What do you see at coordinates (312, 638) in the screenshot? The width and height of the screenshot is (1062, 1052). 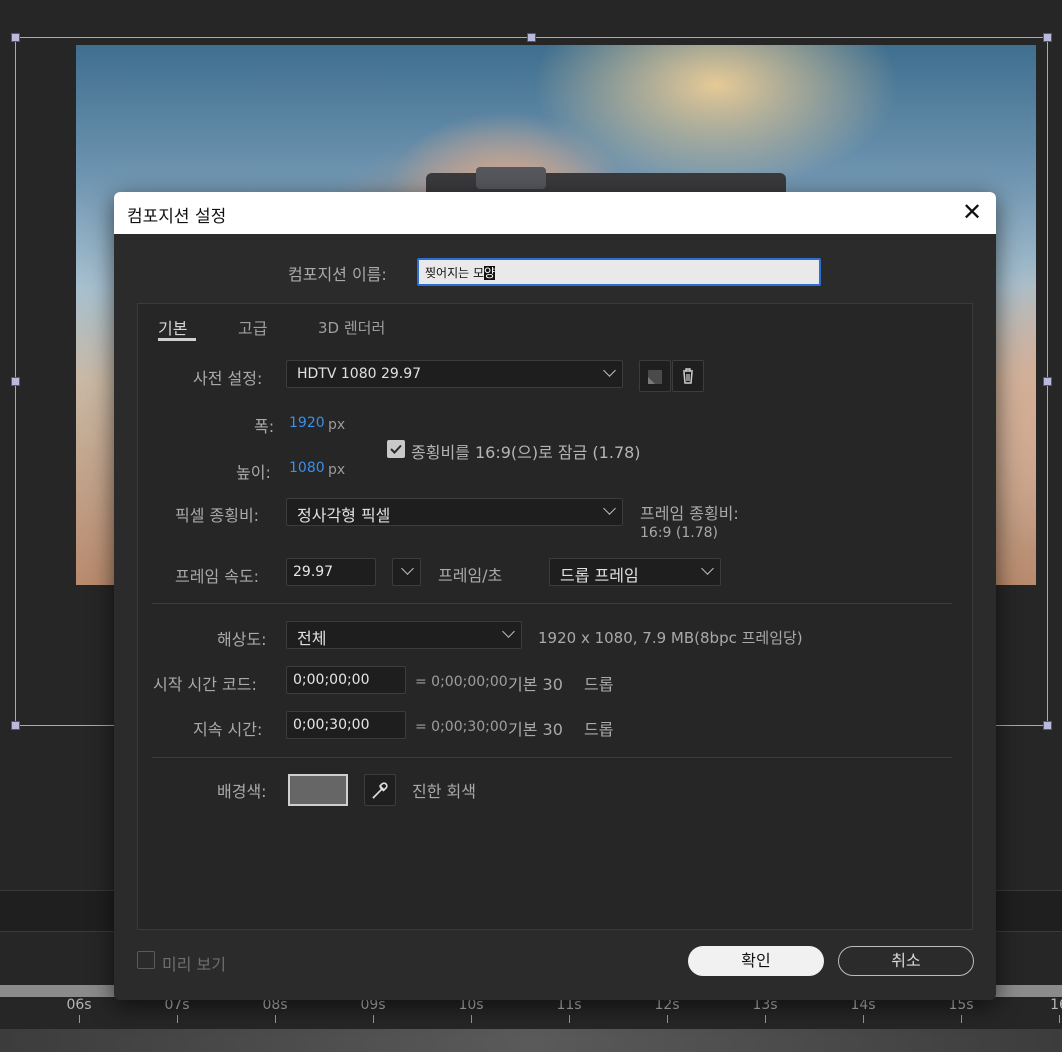 I see `resolution-value: 전체` at bounding box center [312, 638].